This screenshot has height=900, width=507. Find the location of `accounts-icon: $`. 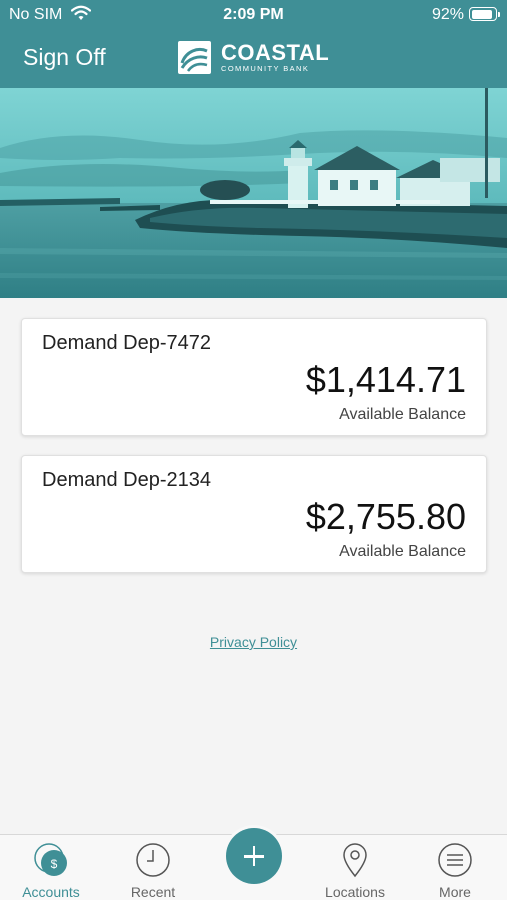

accounts-icon: $ is located at coordinates (50, 859).